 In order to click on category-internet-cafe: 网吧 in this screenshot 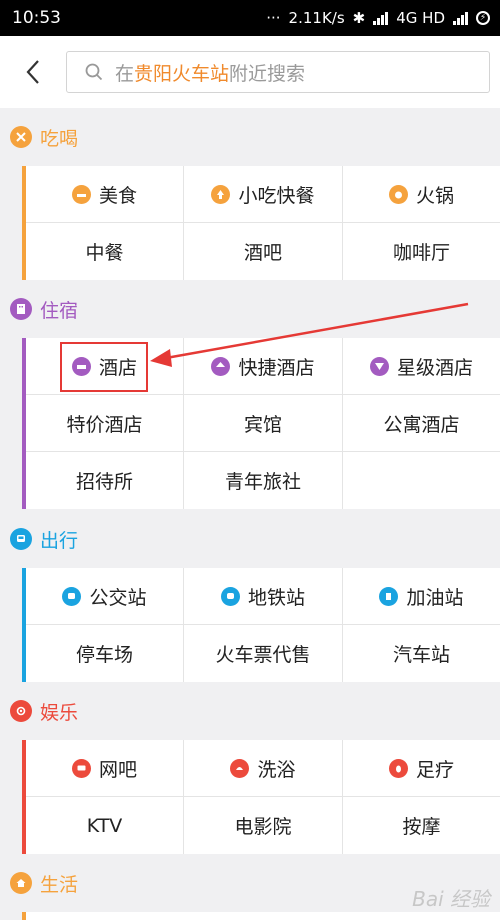, I will do `click(105, 768)`.